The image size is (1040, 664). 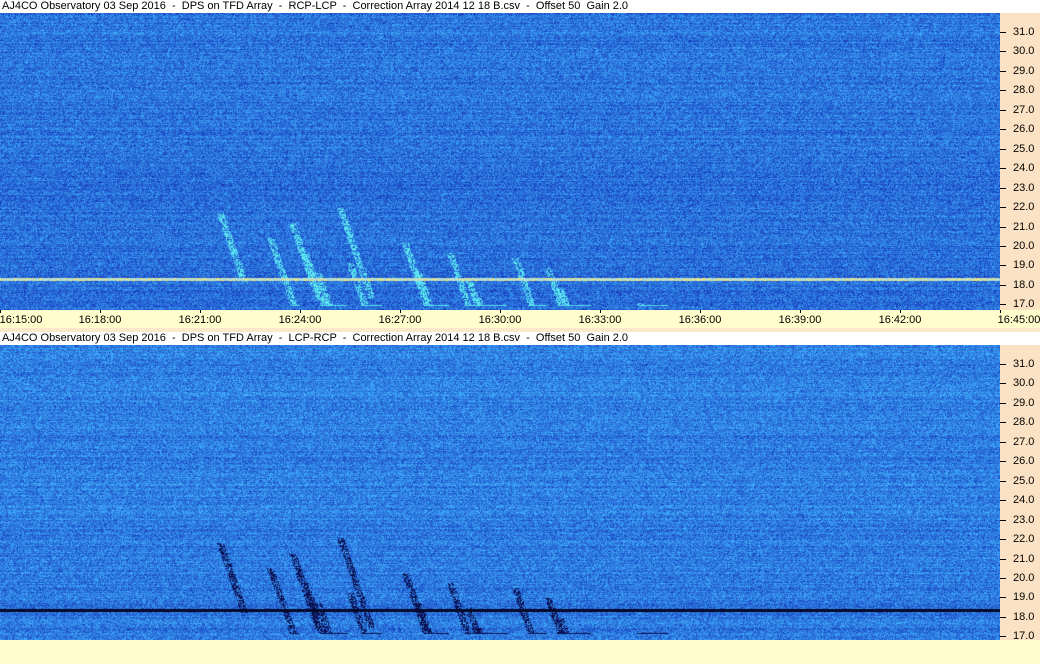 I want to click on time-tick-label: 16:39:00, so click(x=800, y=320).